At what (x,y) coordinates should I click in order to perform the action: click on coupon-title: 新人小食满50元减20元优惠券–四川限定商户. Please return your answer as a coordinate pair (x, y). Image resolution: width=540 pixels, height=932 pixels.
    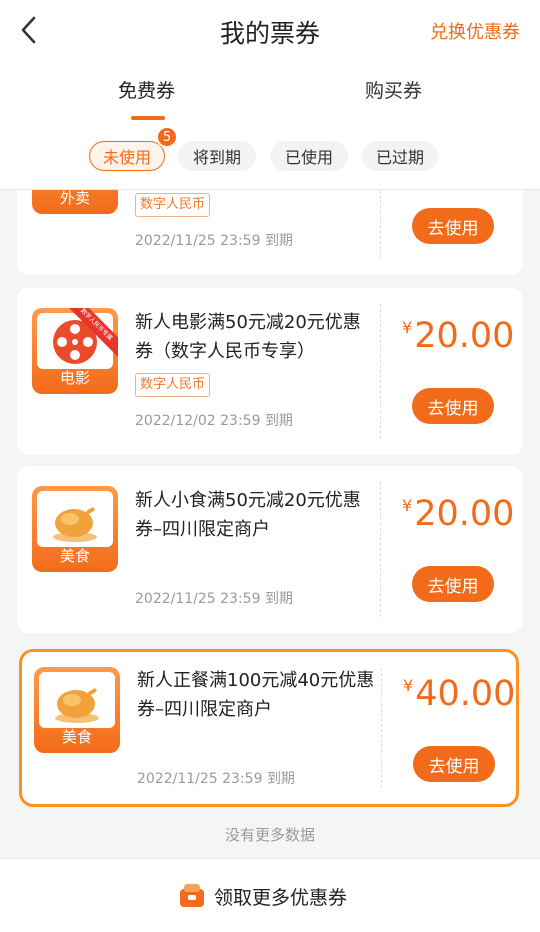
    Looking at the image, I should click on (248, 515).